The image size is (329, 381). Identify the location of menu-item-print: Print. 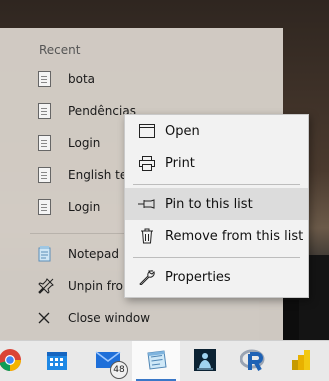
(216, 163).